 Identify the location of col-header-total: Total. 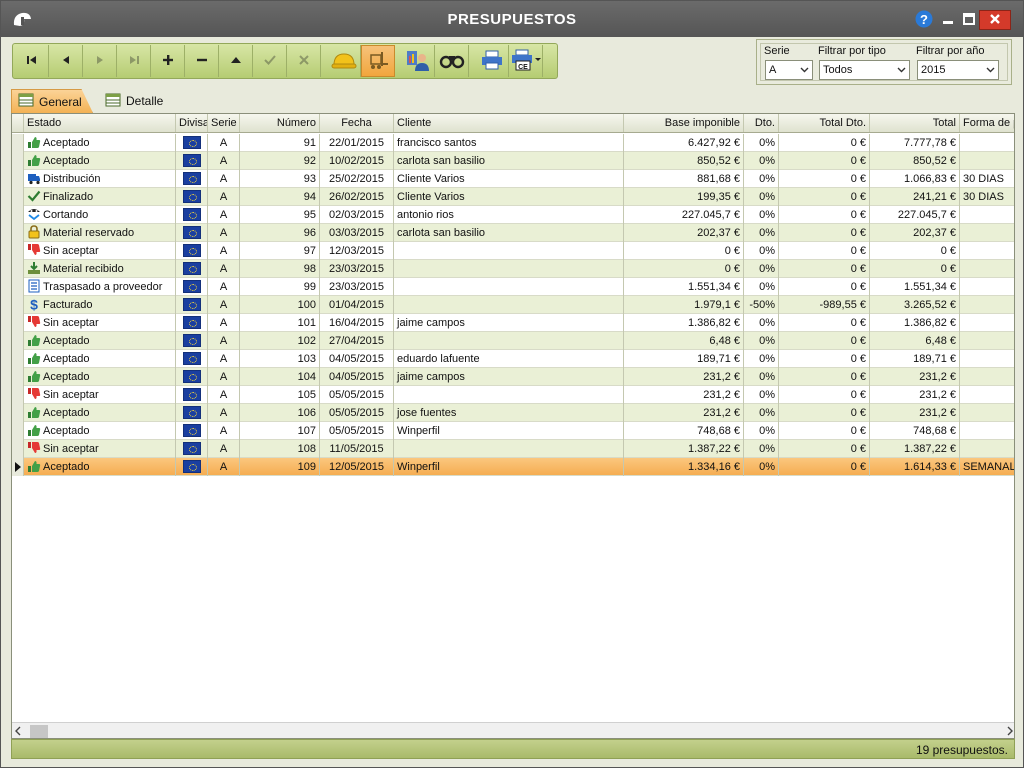
(915, 123).